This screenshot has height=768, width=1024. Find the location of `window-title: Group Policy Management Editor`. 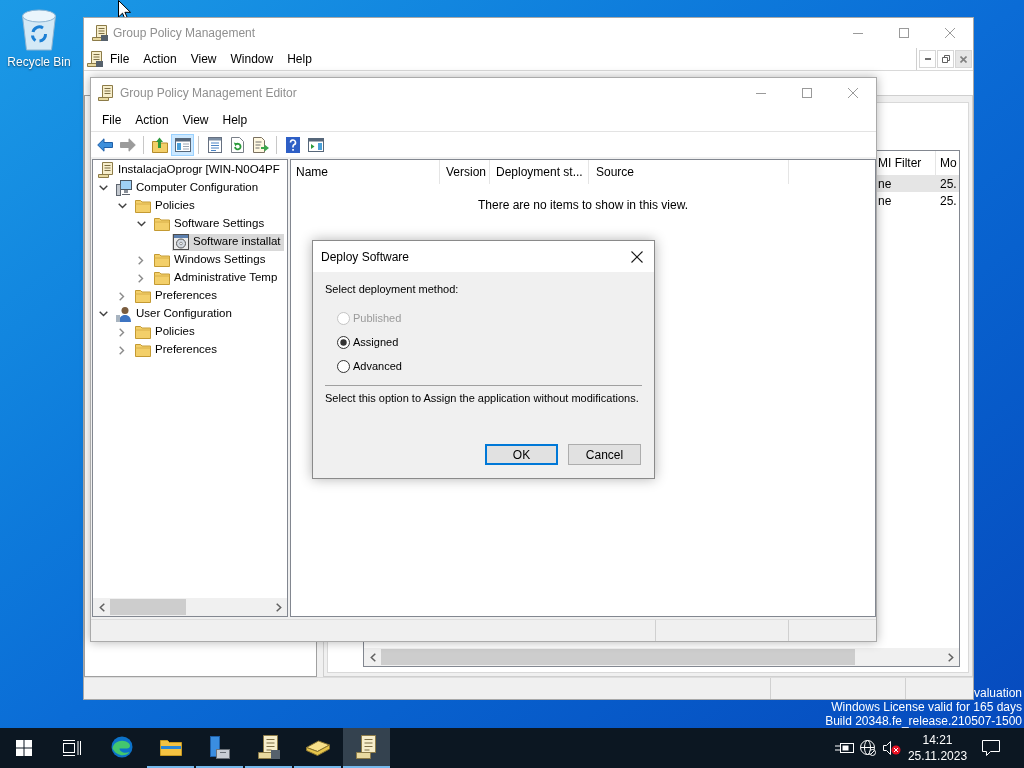

window-title: Group Policy Management Editor is located at coordinates (208, 93).